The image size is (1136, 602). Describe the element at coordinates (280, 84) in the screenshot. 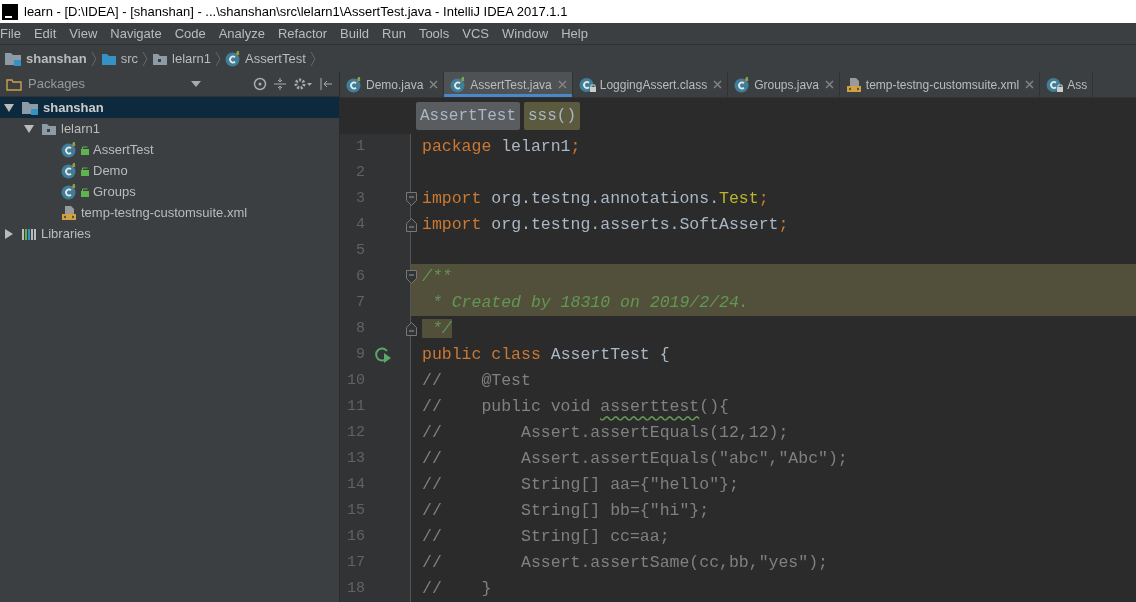

I see `collapse-icon` at that location.